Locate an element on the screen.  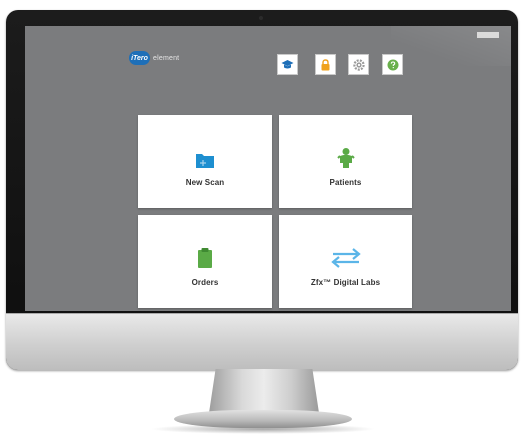
graduation-cap-icon is located at coordinates (287, 64).